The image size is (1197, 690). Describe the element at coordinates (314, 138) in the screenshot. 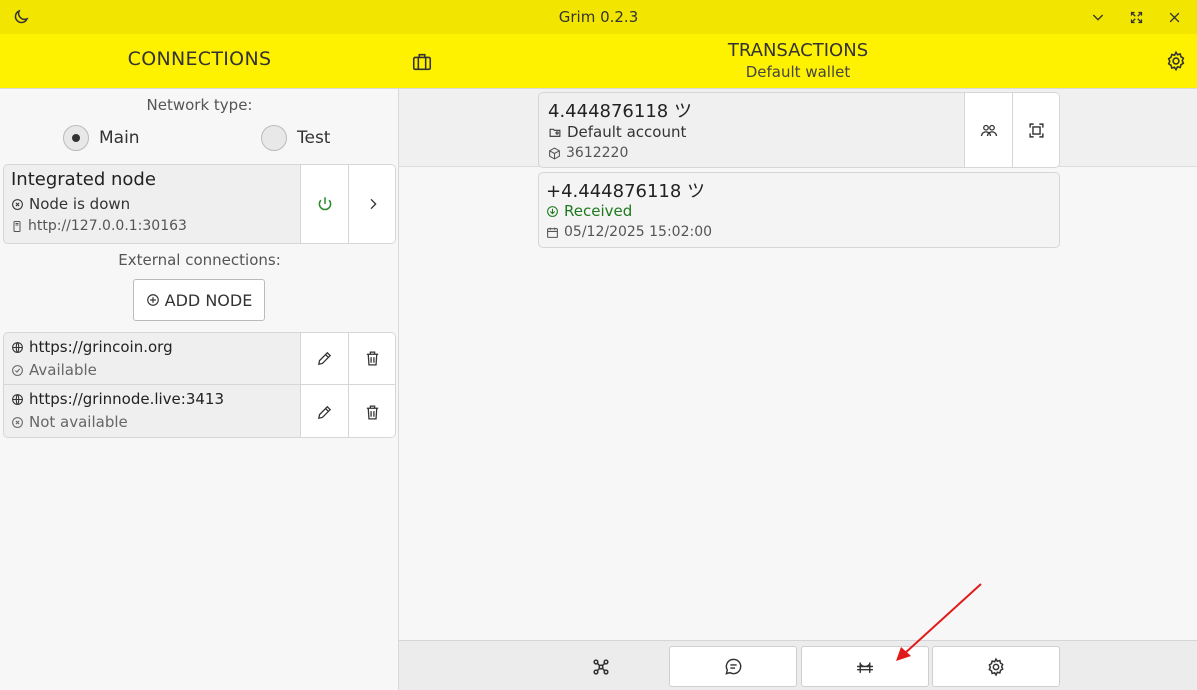

I see `network-test-label: Test` at that location.